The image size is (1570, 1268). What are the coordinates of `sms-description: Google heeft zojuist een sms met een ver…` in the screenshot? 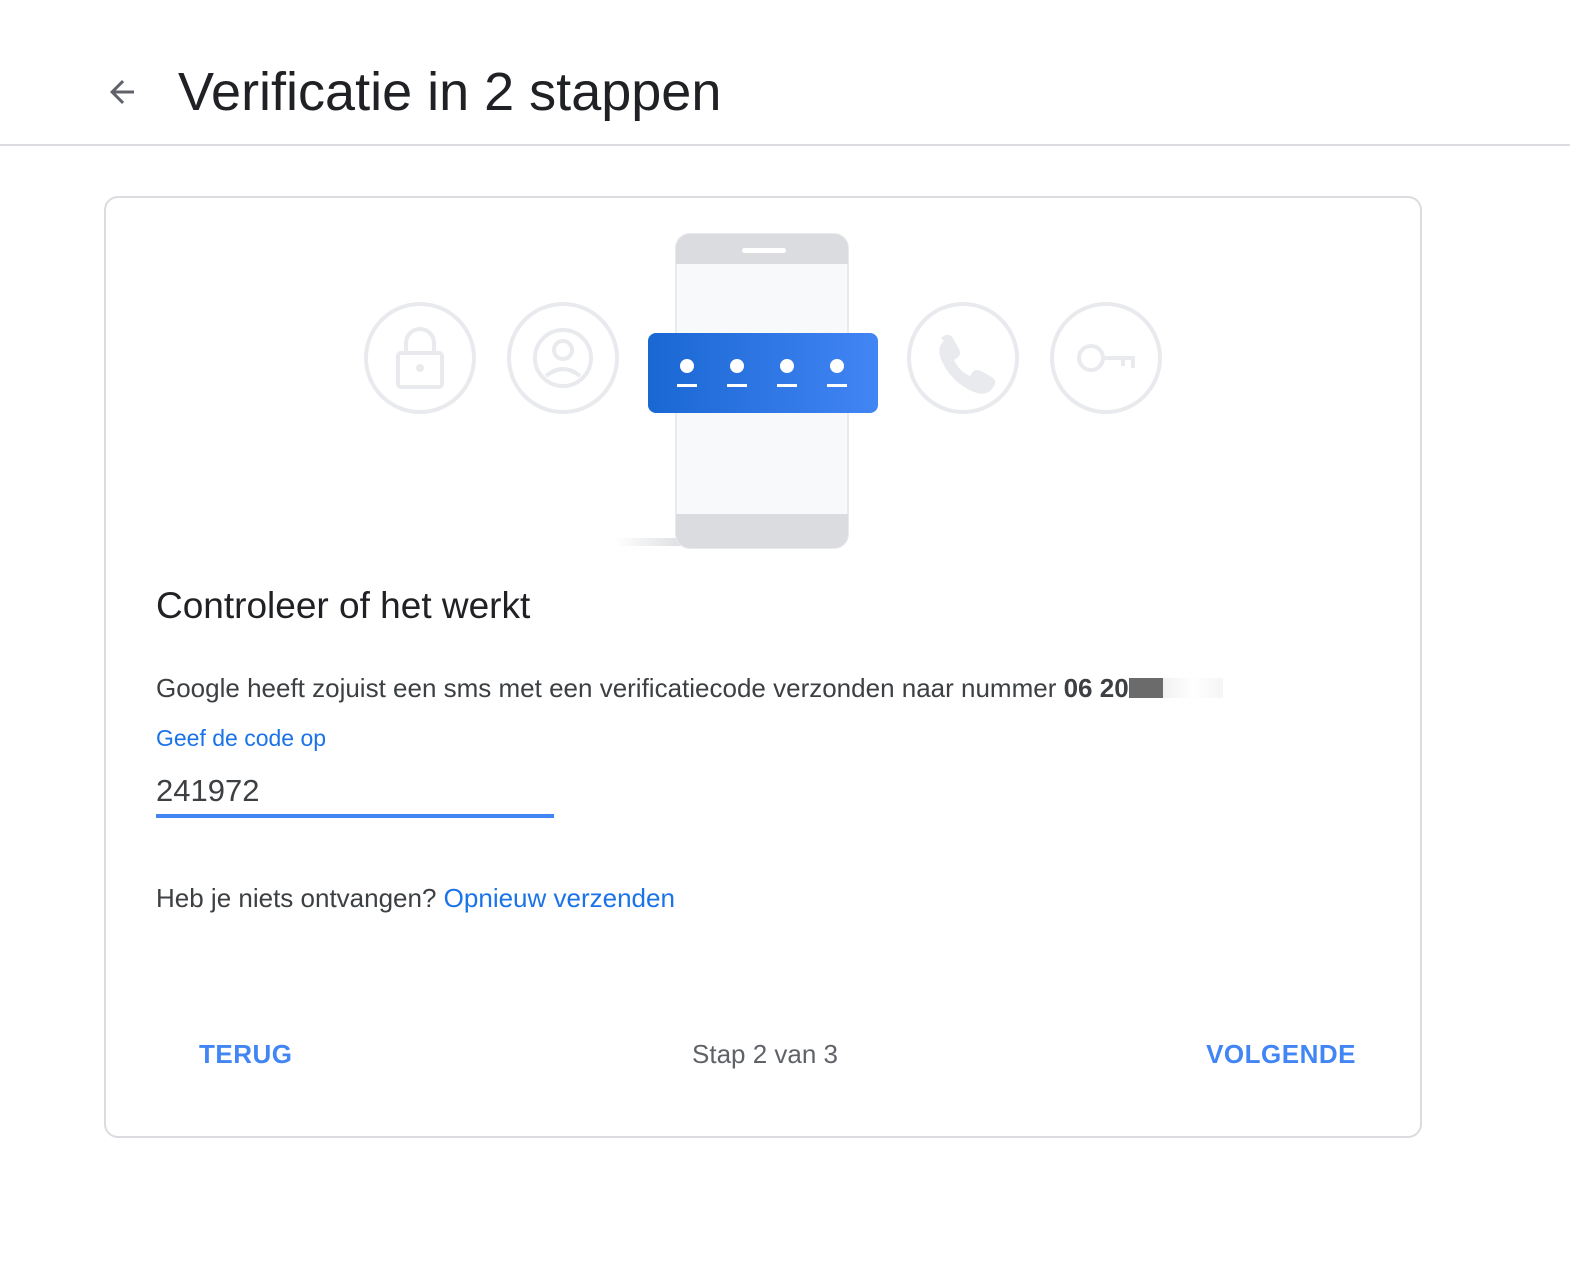 It's located at (689, 688).